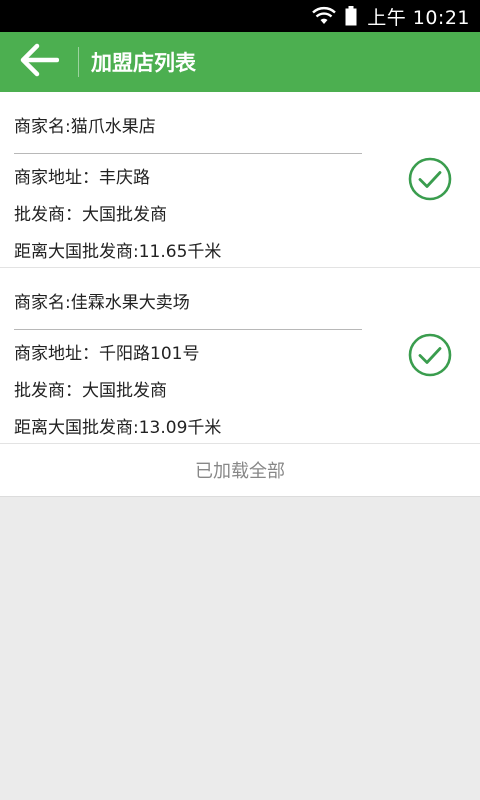 This screenshot has width=480, height=800. Describe the element at coordinates (82, 178) in the screenshot. I see `store-address: 商家地址：丰庆路` at that location.